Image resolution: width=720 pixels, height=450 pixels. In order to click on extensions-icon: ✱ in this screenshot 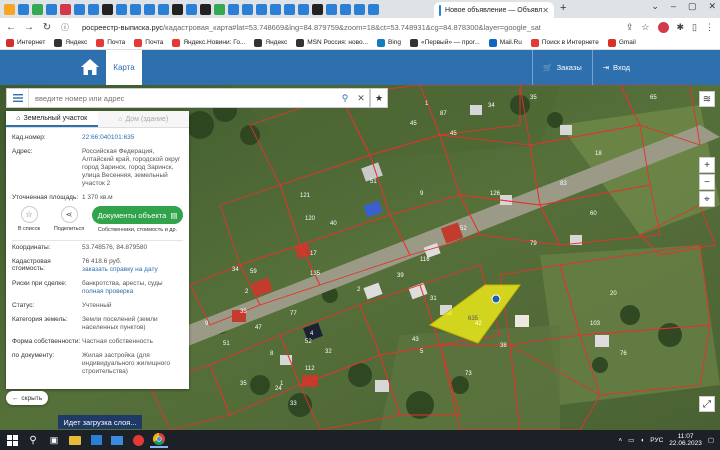, I will do `click(681, 27)`.